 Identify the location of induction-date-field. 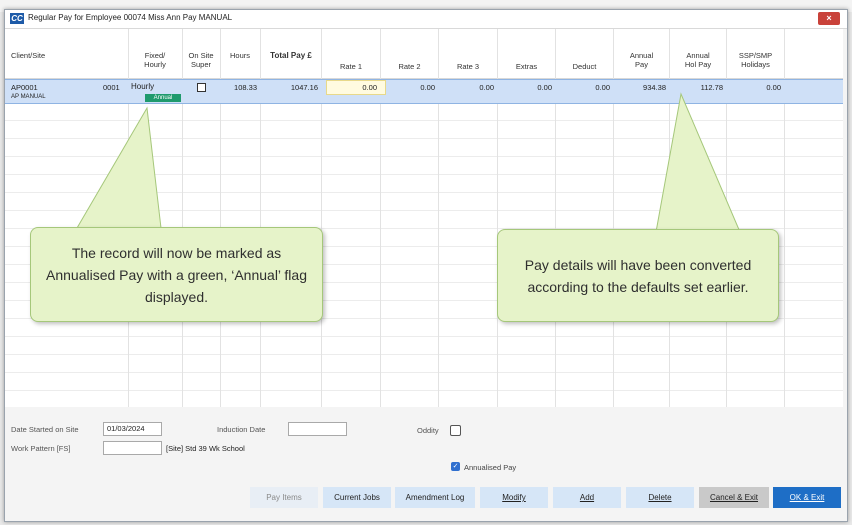
(317, 429).